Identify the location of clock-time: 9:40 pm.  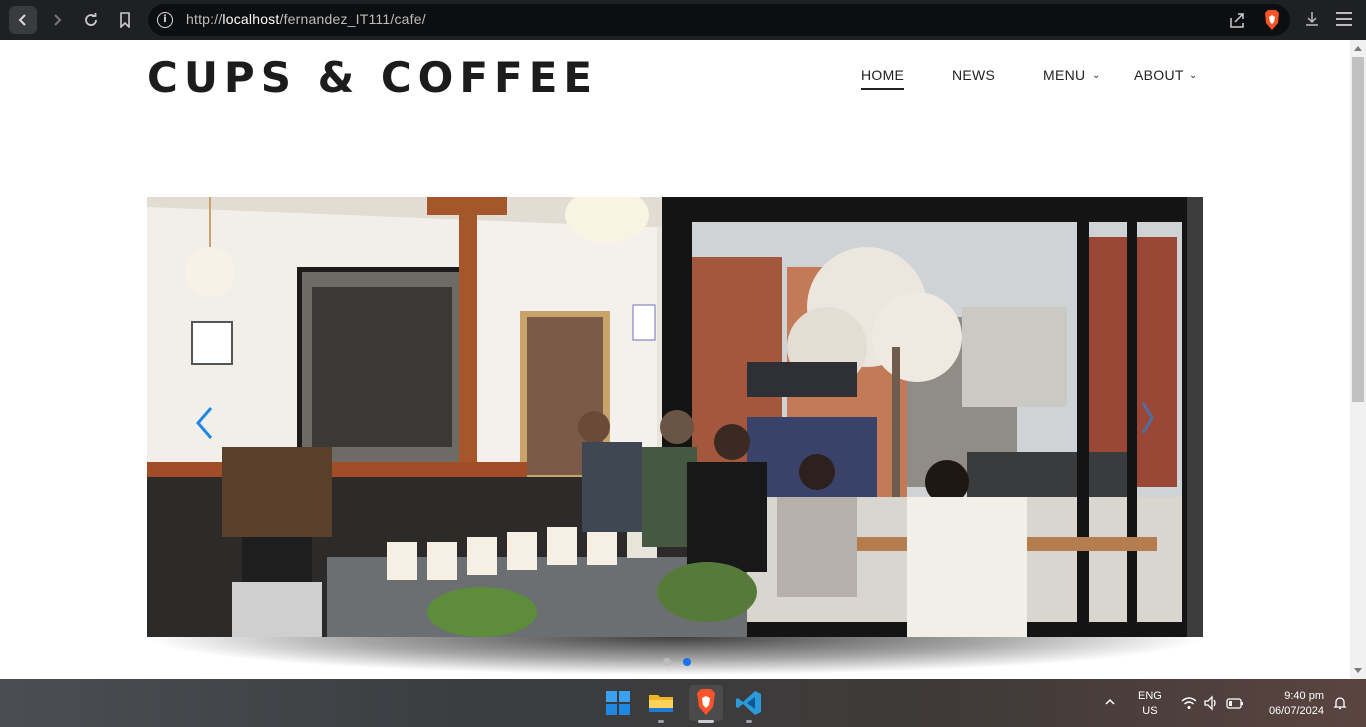
(1304, 696).